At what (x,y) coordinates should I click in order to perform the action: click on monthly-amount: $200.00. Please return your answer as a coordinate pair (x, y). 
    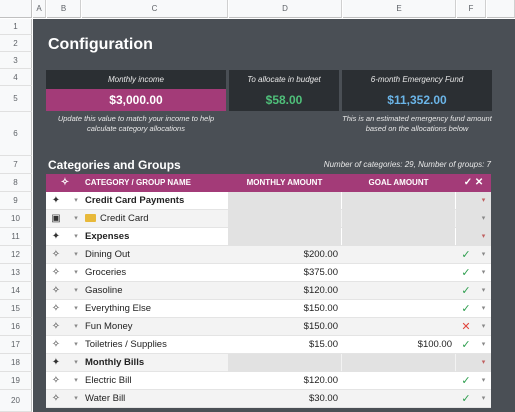
    Looking at the image, I should click on (284, 255).